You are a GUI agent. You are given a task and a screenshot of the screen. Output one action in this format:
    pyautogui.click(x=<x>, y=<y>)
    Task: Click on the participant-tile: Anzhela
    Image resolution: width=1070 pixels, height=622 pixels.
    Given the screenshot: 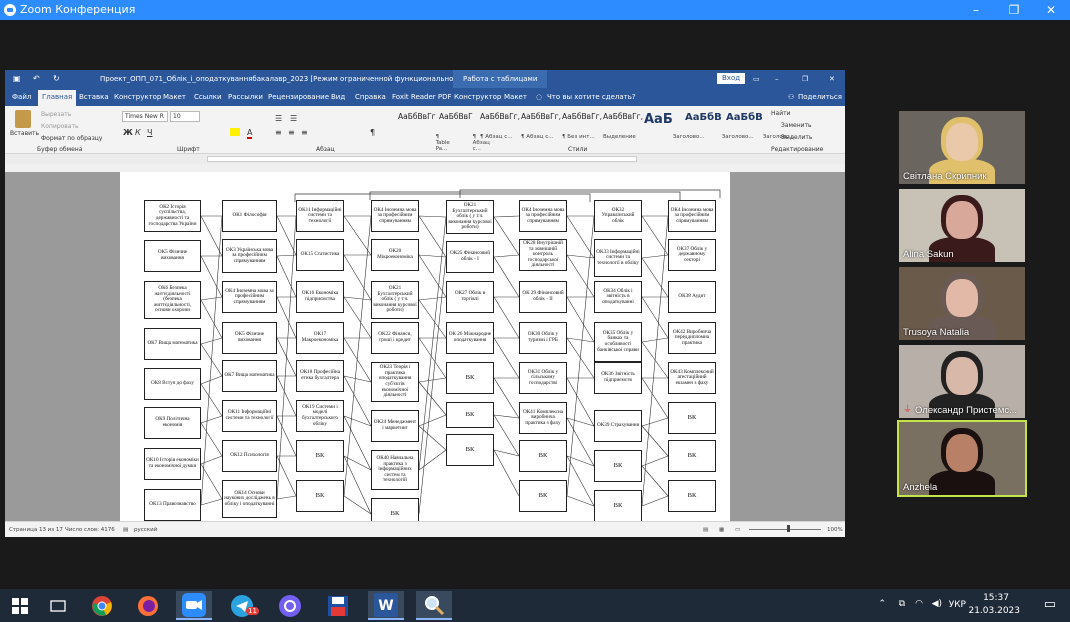 What is the action you would take?
    pyautogui.click(x=962, y=458)
    